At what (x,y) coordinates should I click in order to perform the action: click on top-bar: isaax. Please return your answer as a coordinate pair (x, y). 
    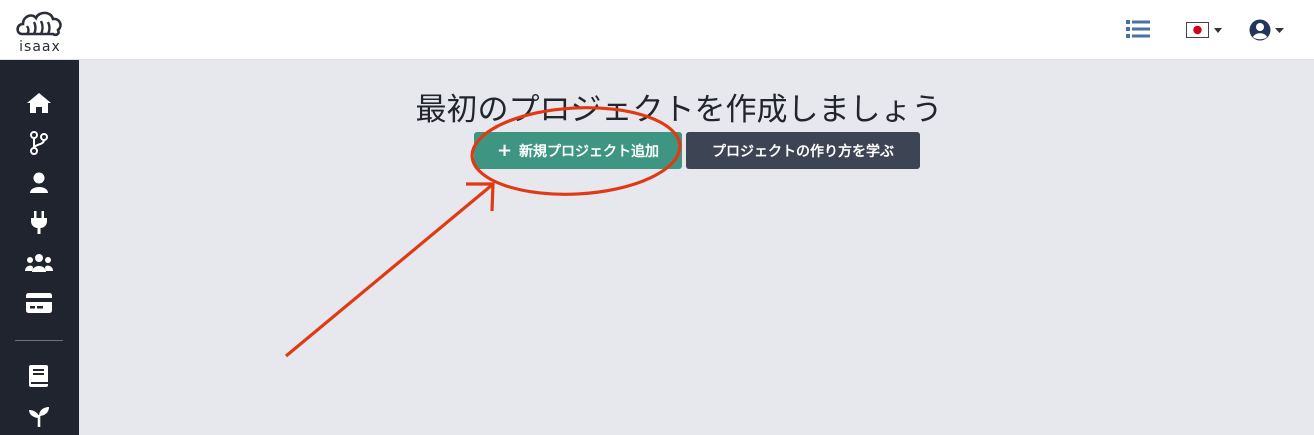
    Looking at the image, I should click on (657, 30).